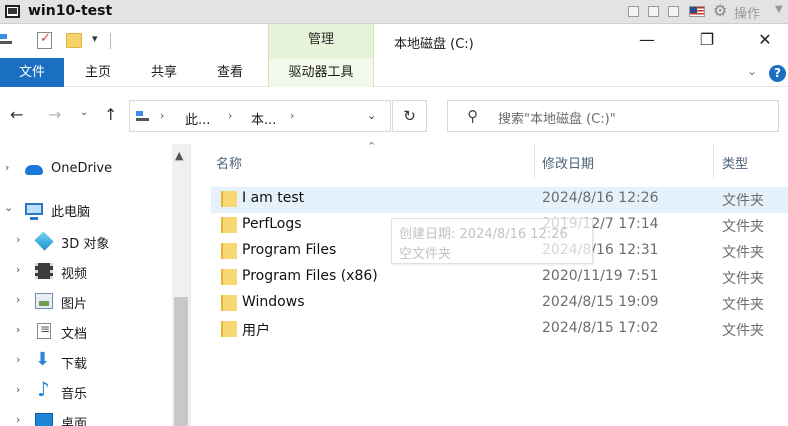  Describe the element at coordinates (110, 41) in the screenshot. I see `quick-access-separator` at that location.